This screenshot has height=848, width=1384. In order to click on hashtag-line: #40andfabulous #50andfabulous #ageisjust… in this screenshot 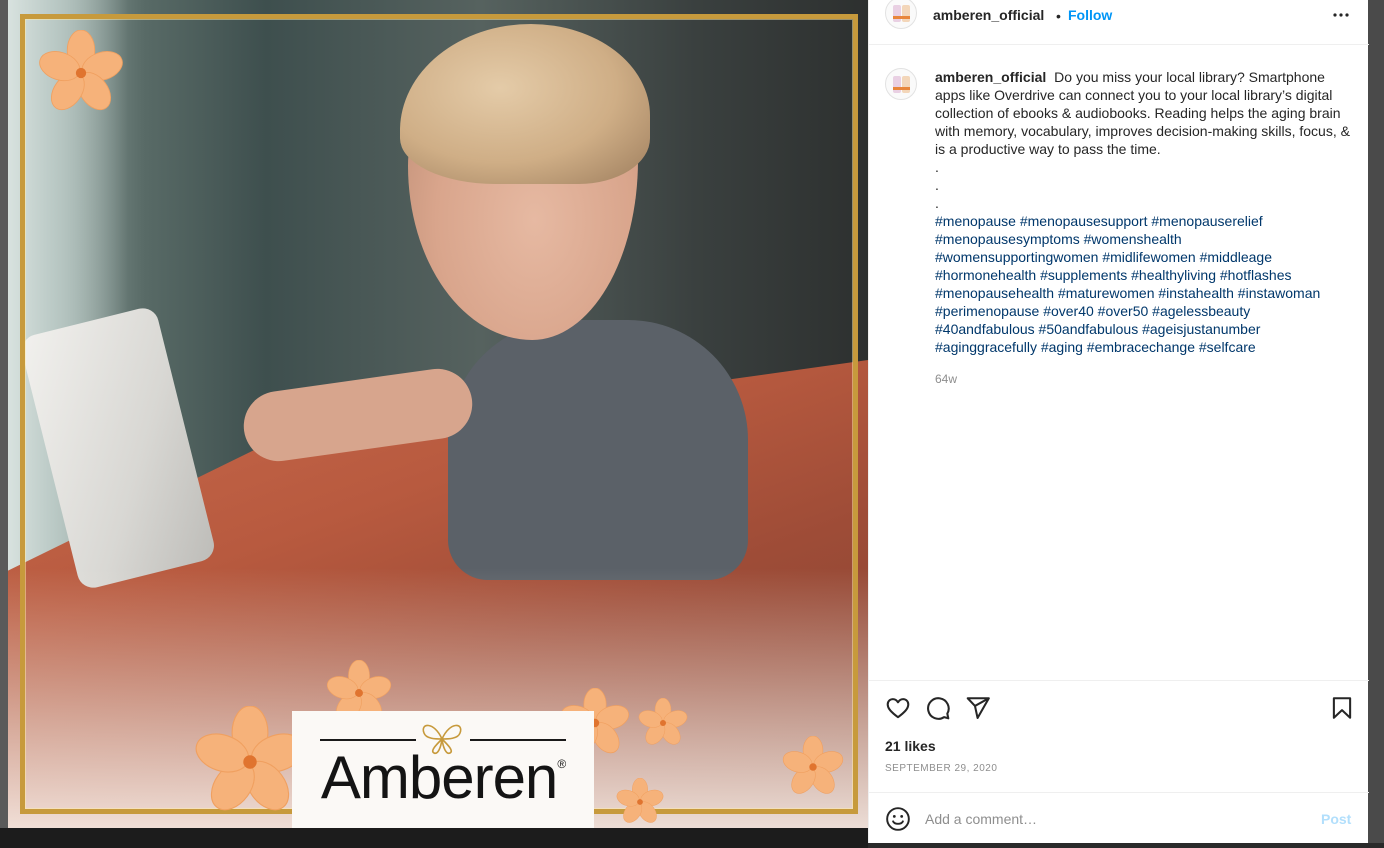, I will do `click(1144, 329)`.